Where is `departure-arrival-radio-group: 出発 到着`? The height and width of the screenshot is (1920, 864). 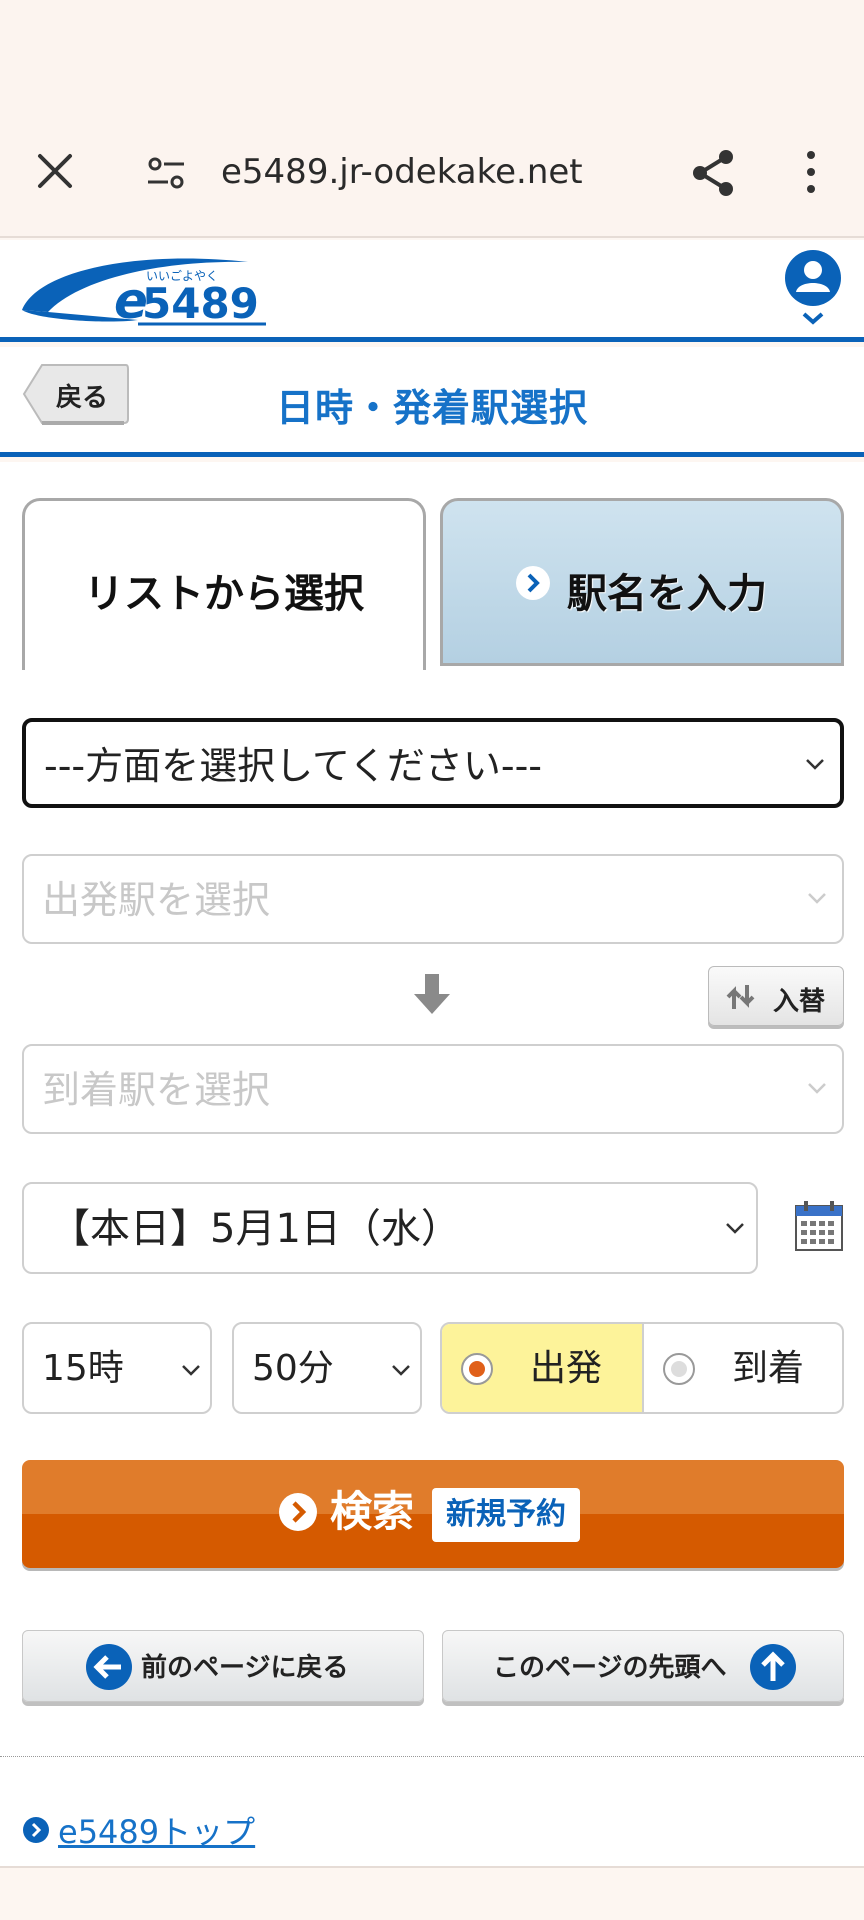 departure-arrival-radio-group: 出発 到着 is located at coordinates (642, 1368).